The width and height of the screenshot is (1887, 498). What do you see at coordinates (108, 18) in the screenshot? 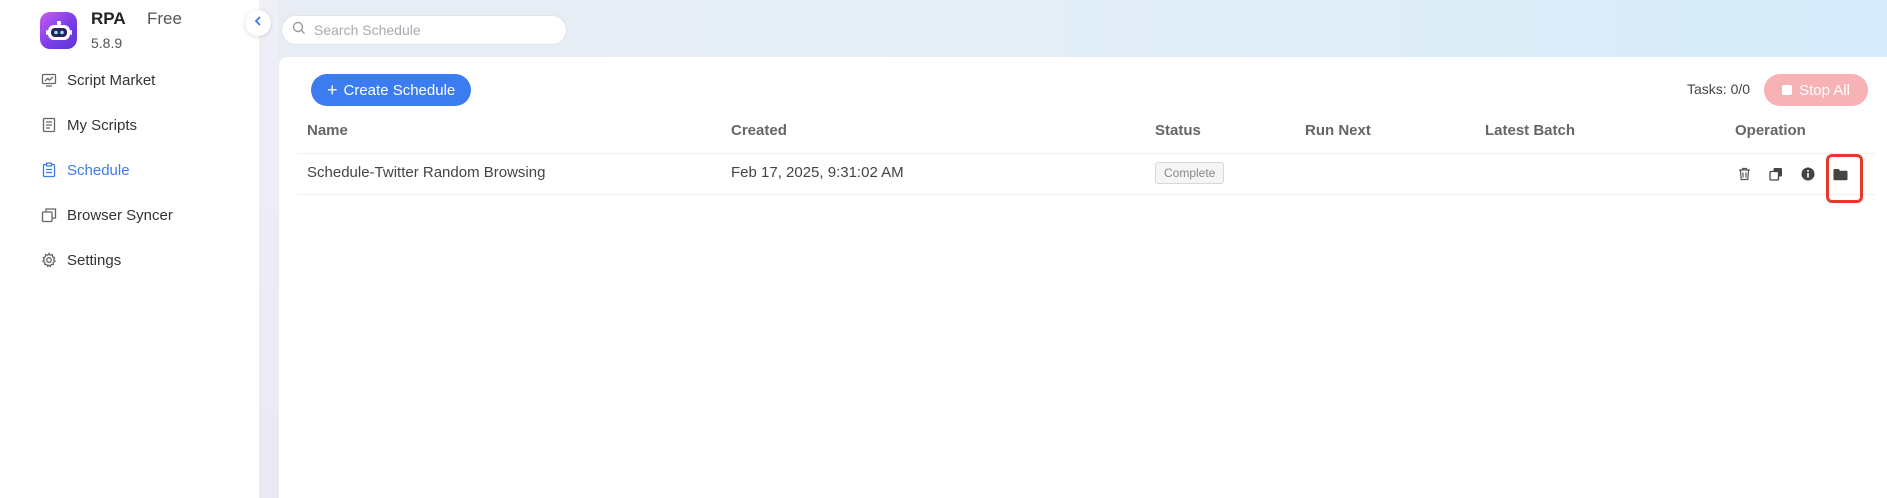
I see `app-name: RPA` at bounding box center [108, 18].